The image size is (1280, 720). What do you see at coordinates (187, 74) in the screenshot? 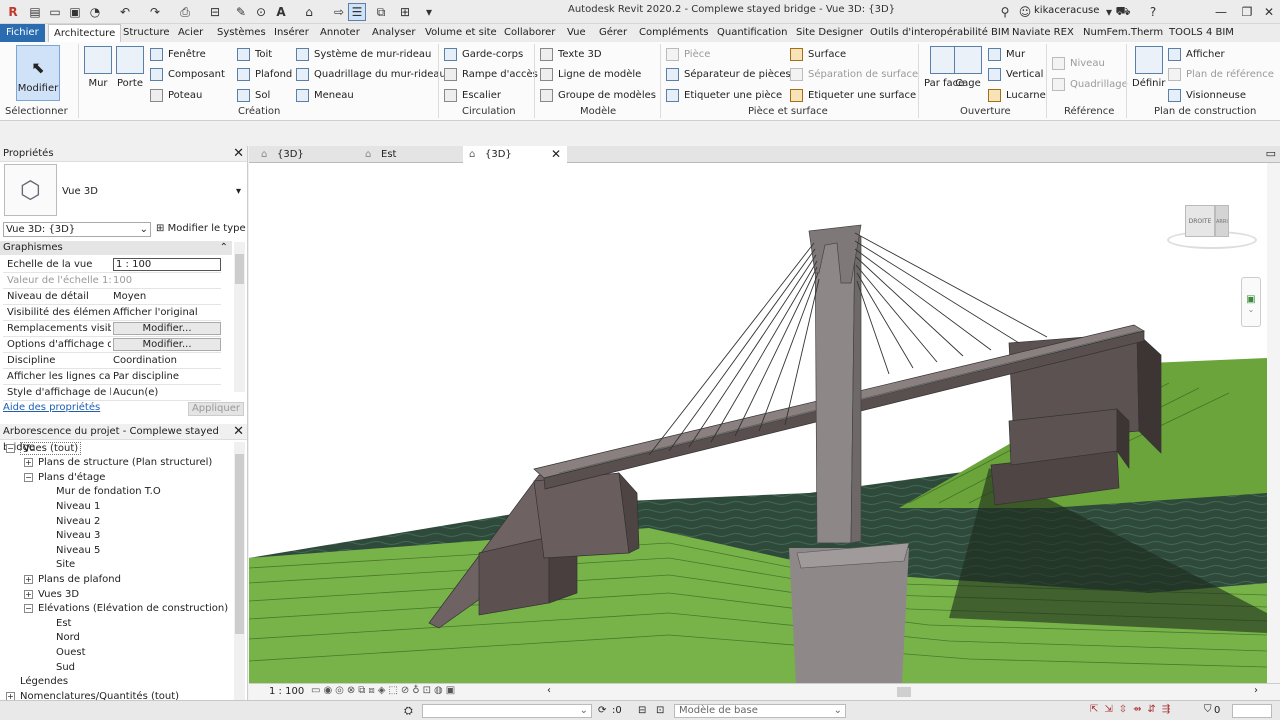
I see `composant-button: Composant` at bounding box center [187, 74].